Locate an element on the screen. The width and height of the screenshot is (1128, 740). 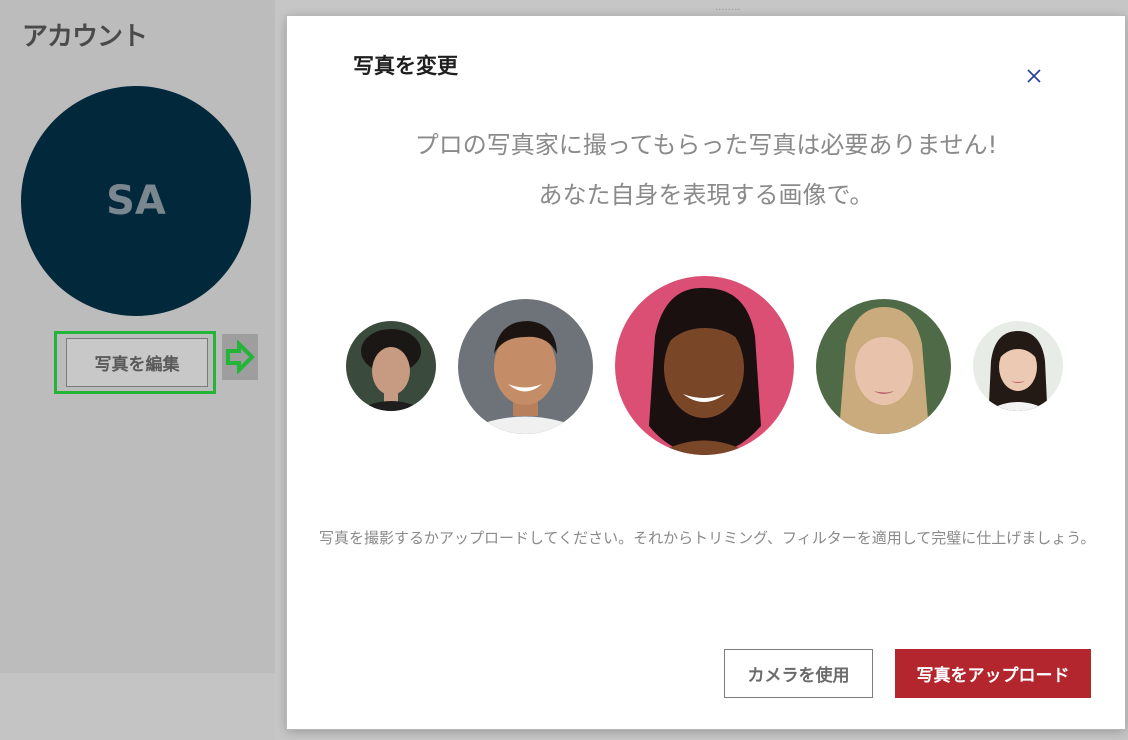
dialog-title: 写真を変更 is located at coordinates (405, 66).